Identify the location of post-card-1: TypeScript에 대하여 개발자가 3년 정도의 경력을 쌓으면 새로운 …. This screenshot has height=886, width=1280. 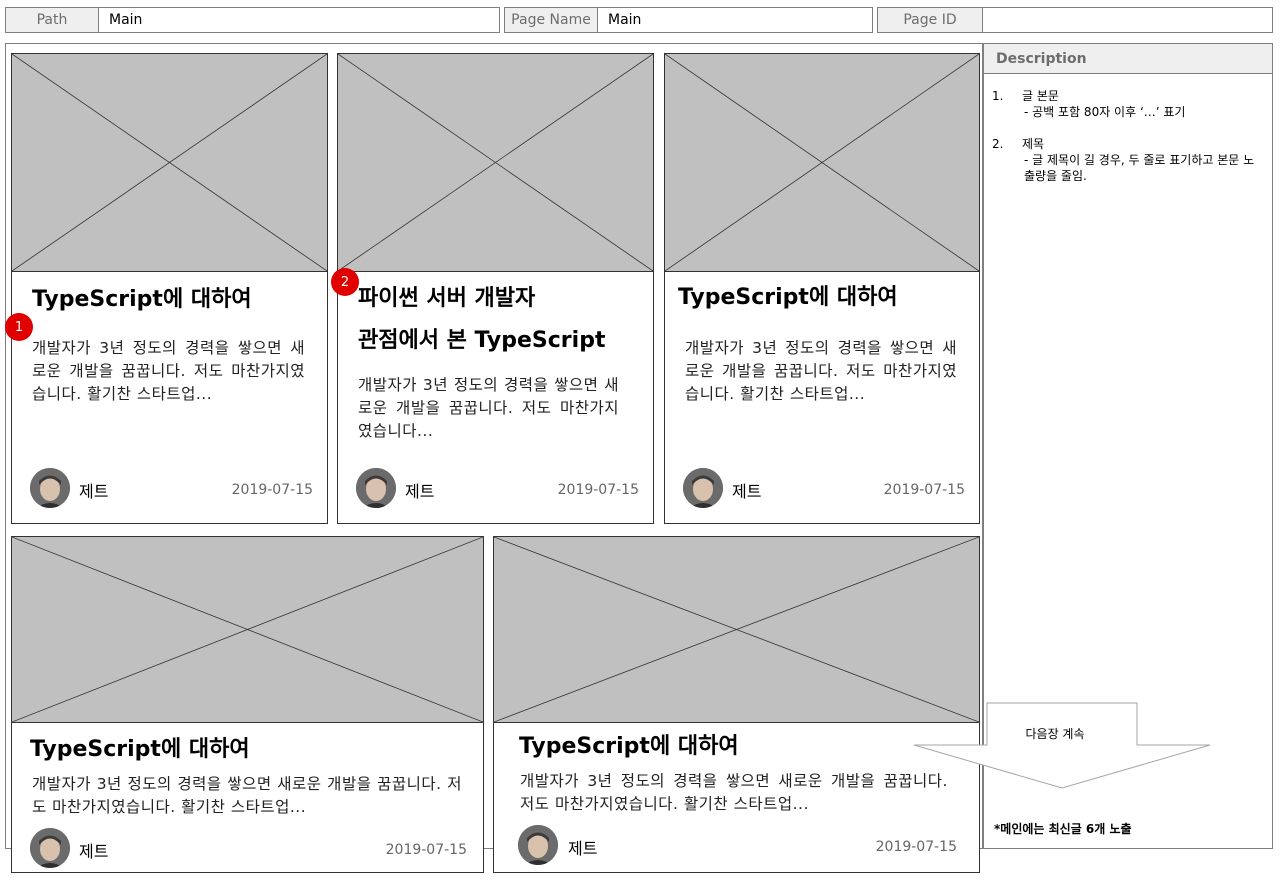
(169, 288).